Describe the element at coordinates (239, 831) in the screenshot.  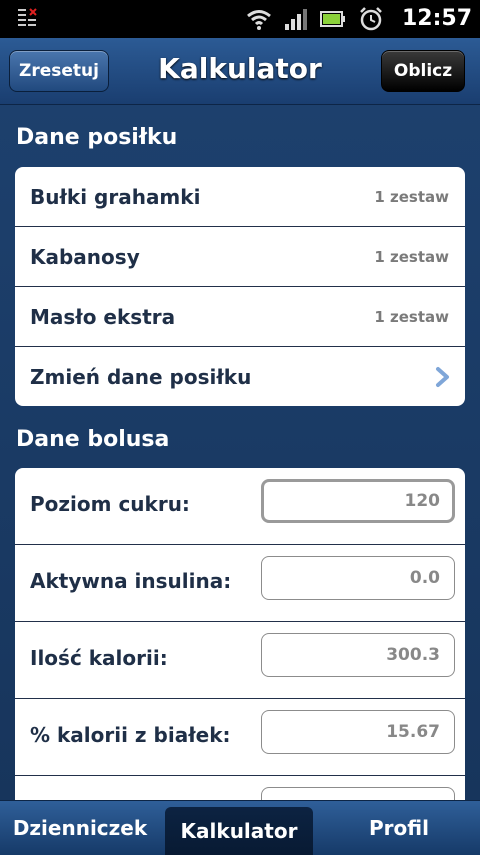
I see `tab-calculator: Kalkulator` at that location.